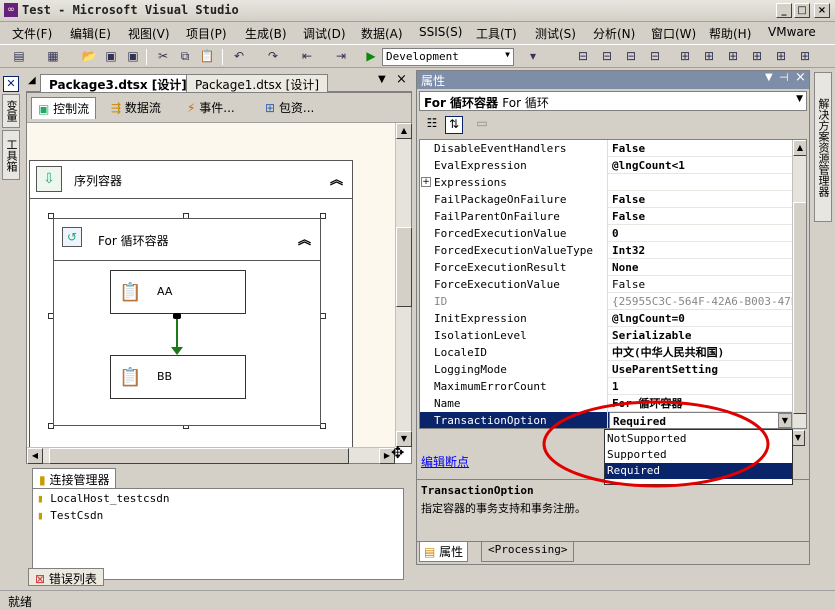 This screenshot has width=835, height=610. I want to click on make-same-height-icon: ⊞, so click(733, 56).